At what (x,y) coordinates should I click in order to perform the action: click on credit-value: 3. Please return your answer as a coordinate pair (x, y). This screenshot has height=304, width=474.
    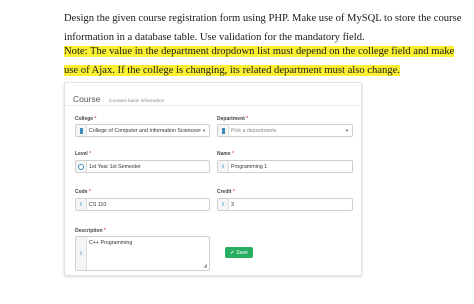
    Looking at the image, I should click on (232, 205).